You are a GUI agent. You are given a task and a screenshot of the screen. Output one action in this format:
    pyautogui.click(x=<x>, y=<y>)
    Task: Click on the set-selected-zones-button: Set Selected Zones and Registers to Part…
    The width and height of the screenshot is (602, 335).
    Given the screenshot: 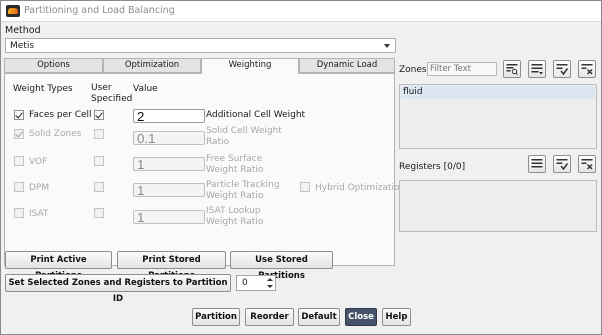 What is the action you would take?
    pyautogui.click(x=118, y=289)
    